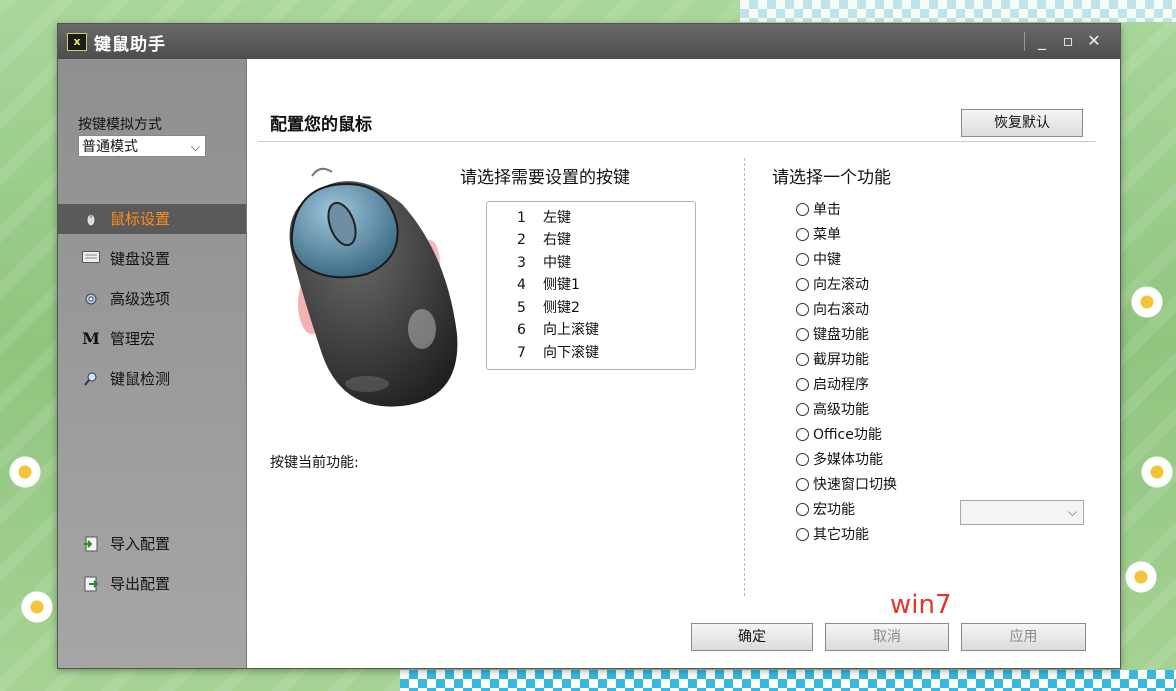 This screenshot has height=691, width=1176. I want to click on function-radio-launch-program: 启动程序, so click(832, 385).